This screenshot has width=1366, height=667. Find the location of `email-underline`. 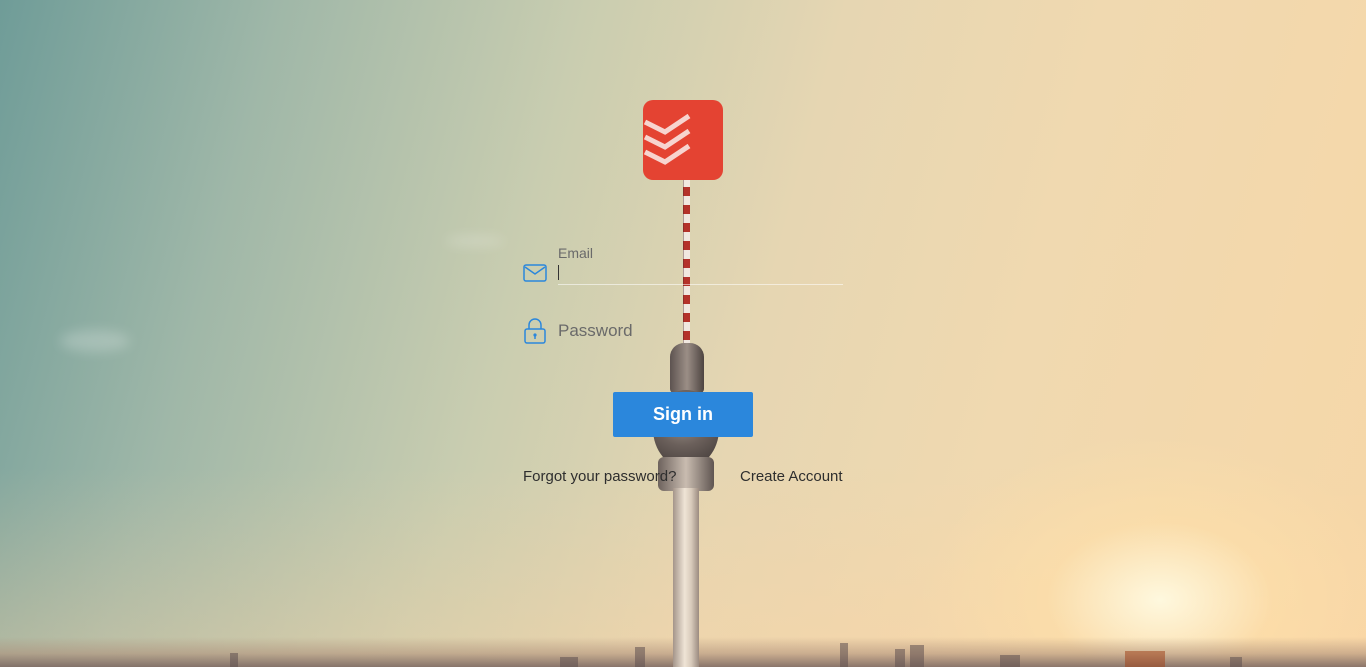

email-underline is located at coordinates (700, 284).